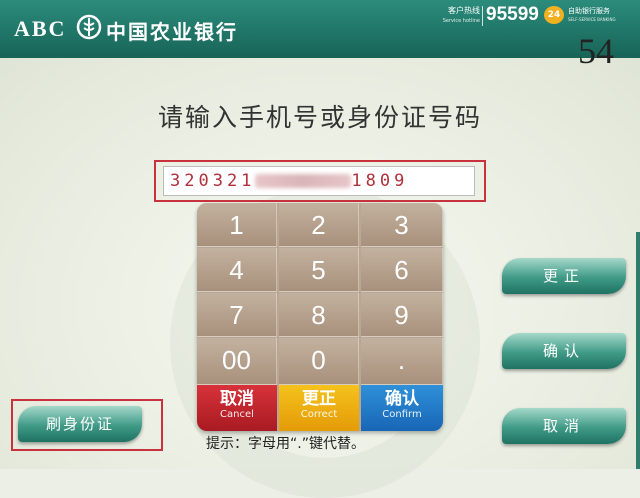  Describe the element at coordinates (564, 351) in the screenshot. I see `confirm-button: 确认` at that location.